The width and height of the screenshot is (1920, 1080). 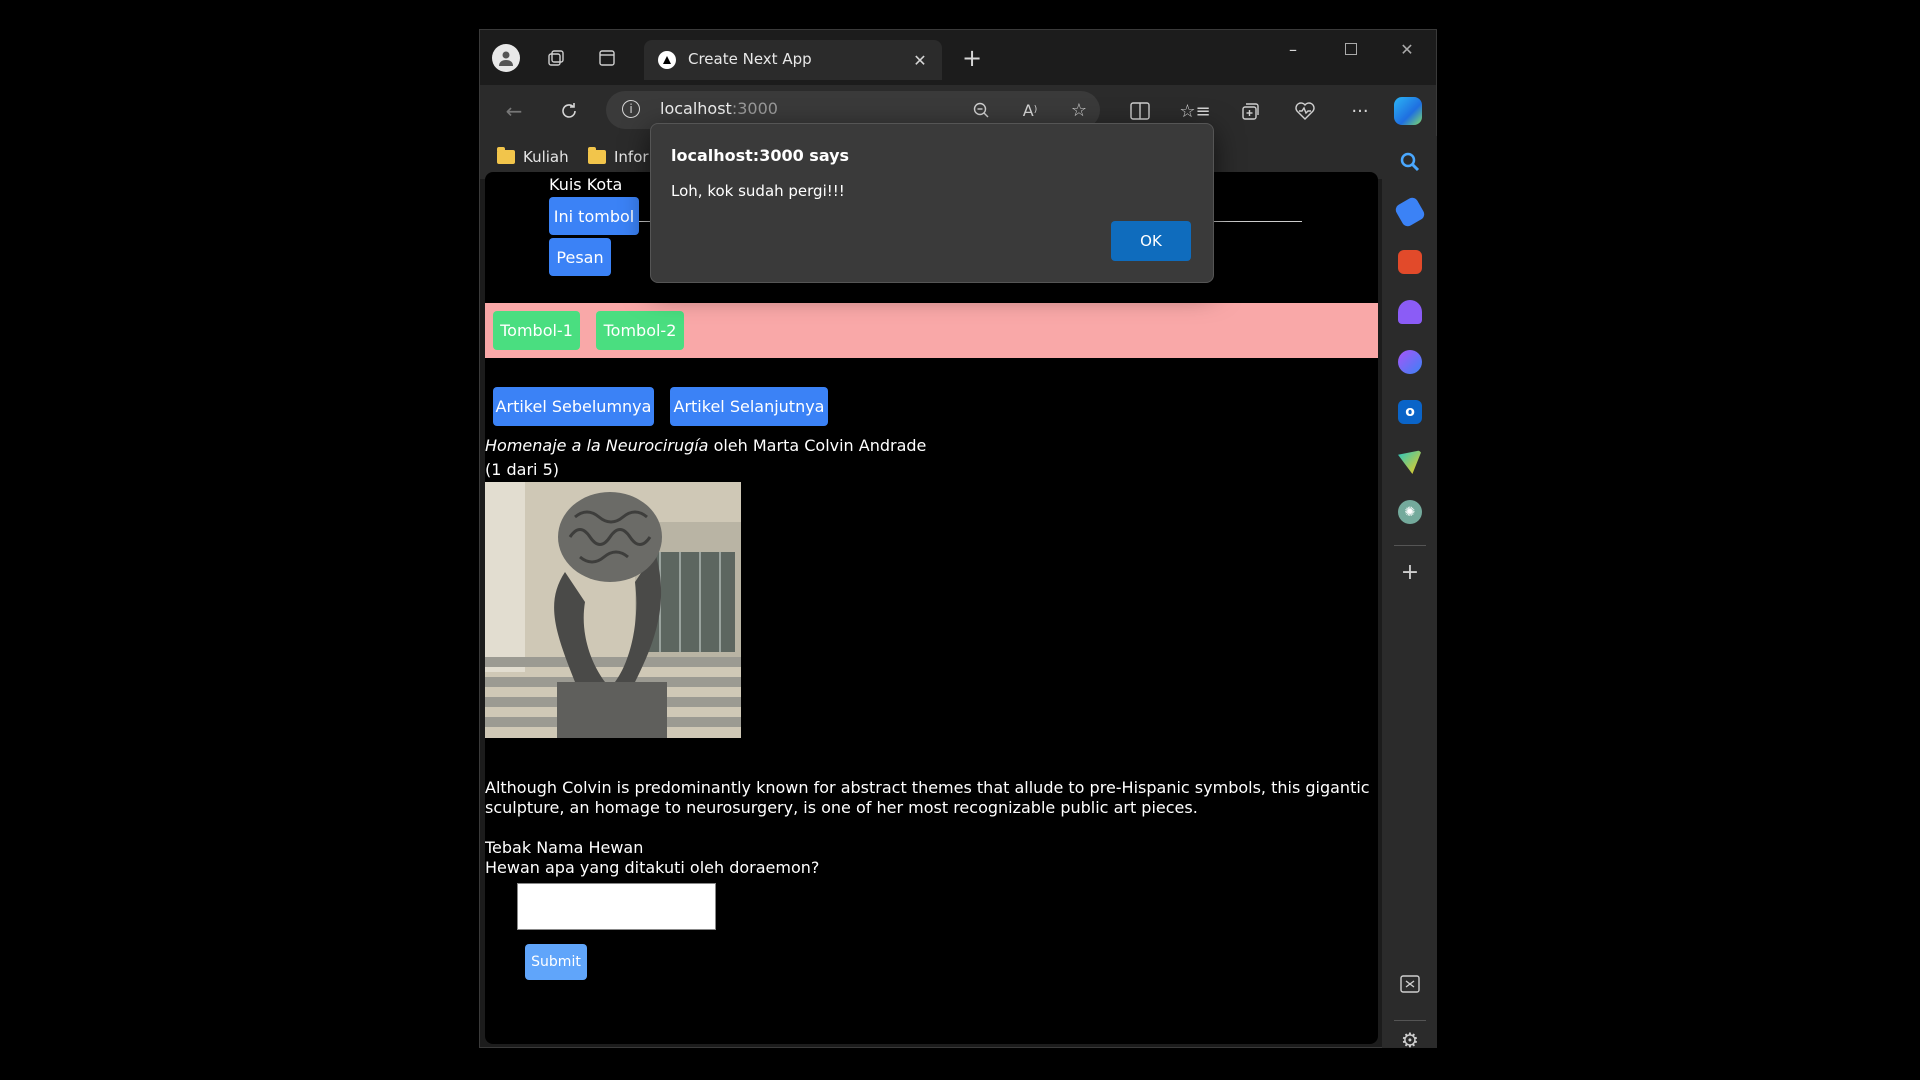 What do you see at coordinates (1410, 1040) in the screenshot?
I see `settings-icon: ⚙` at bounding box center [1410, 1040].